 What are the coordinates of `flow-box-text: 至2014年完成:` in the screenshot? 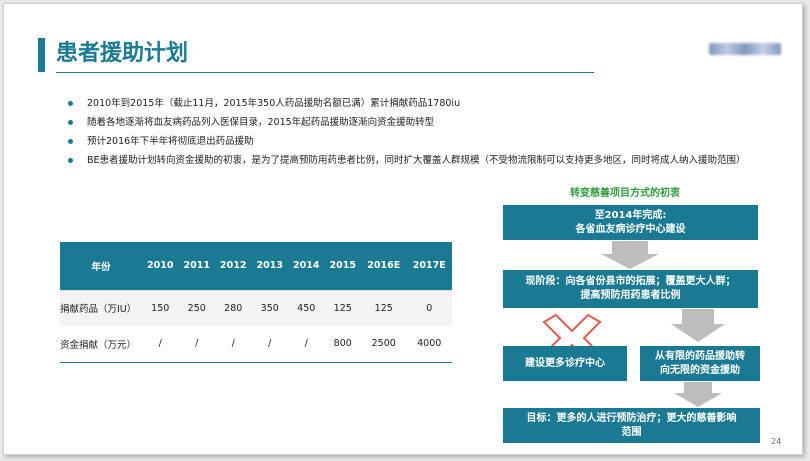 It's located at (630, 215).